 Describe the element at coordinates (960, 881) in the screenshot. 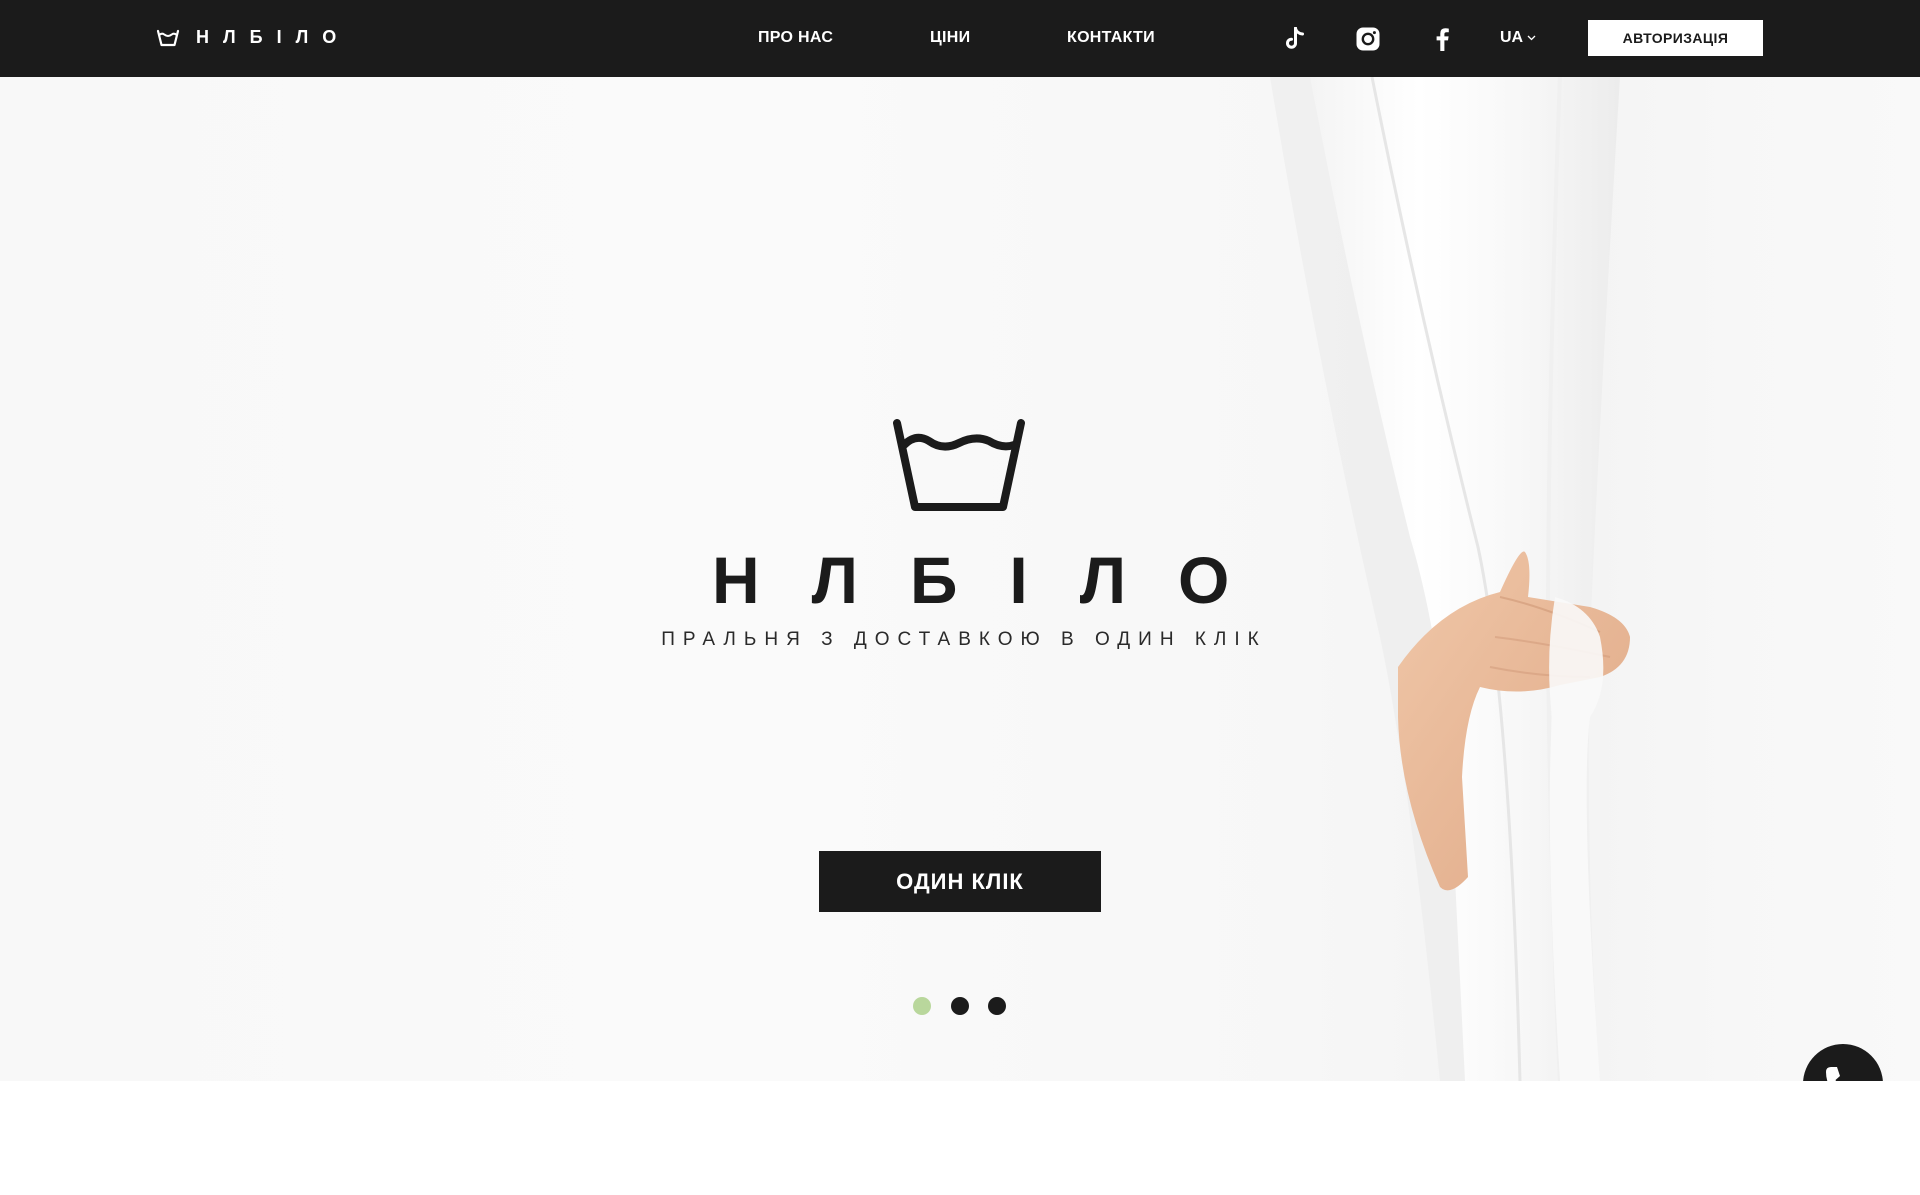

I see `one-click-button: ОДИН КЛІК` at that location.